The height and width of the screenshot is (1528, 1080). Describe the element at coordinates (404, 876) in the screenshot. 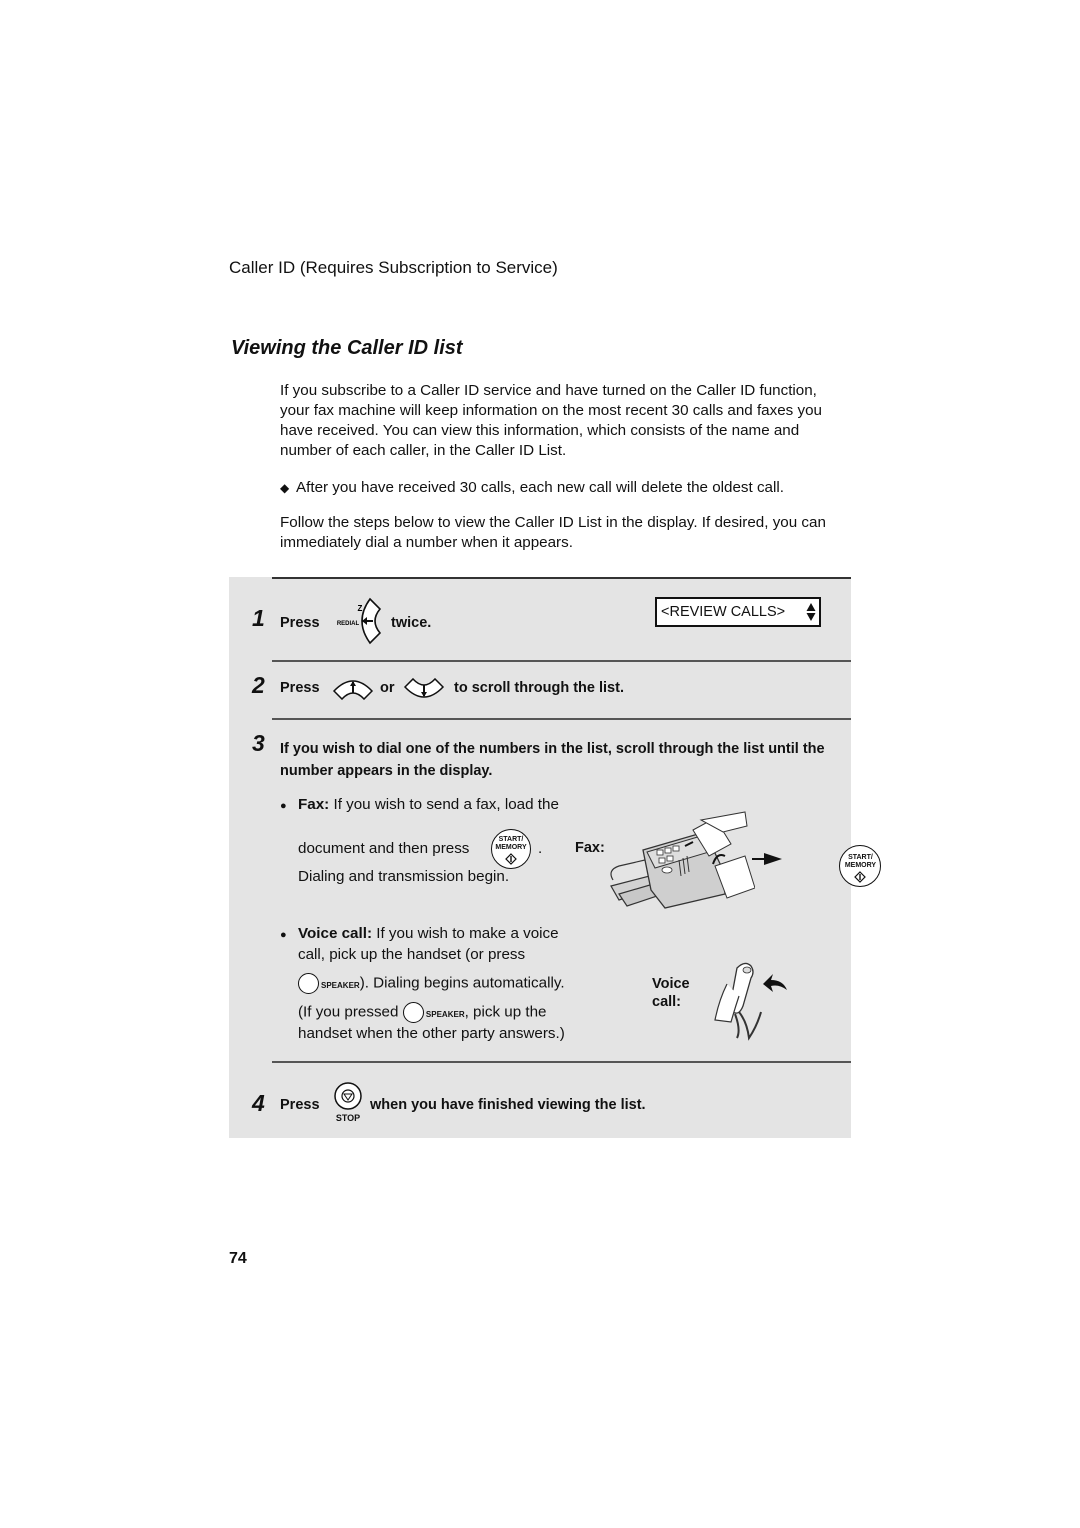

I see `fax-text-c: Dialing and transmission begin.` at that location.